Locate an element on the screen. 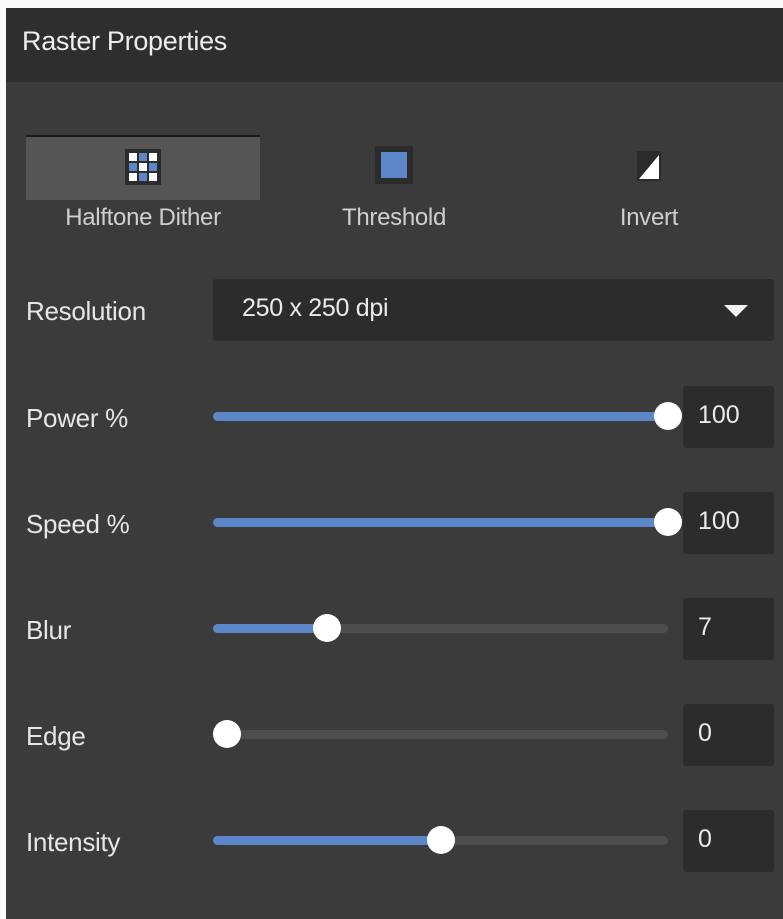  mode-threshold-button is located at coordinates (394, 167).